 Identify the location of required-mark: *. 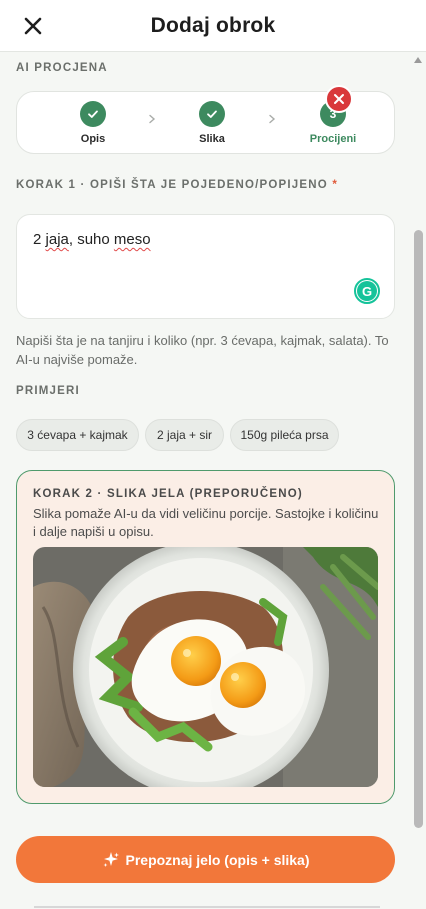
(335, 185).